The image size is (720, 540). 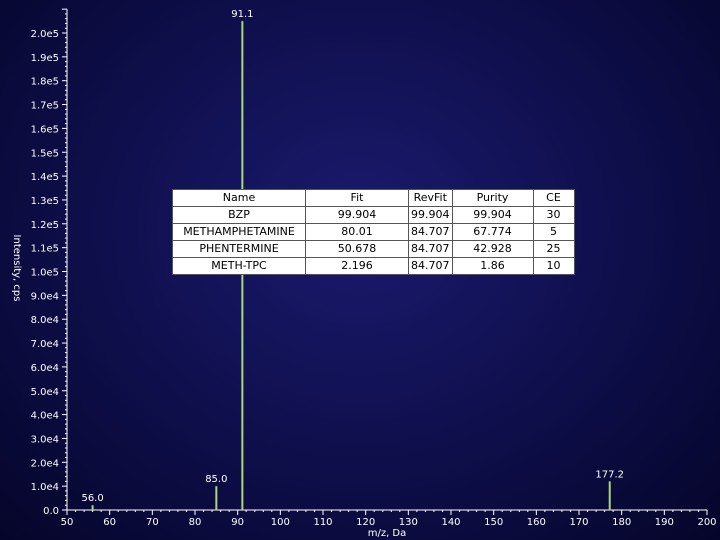 I want to click on header-revfit: RevFit, so click(x=430, y=198).